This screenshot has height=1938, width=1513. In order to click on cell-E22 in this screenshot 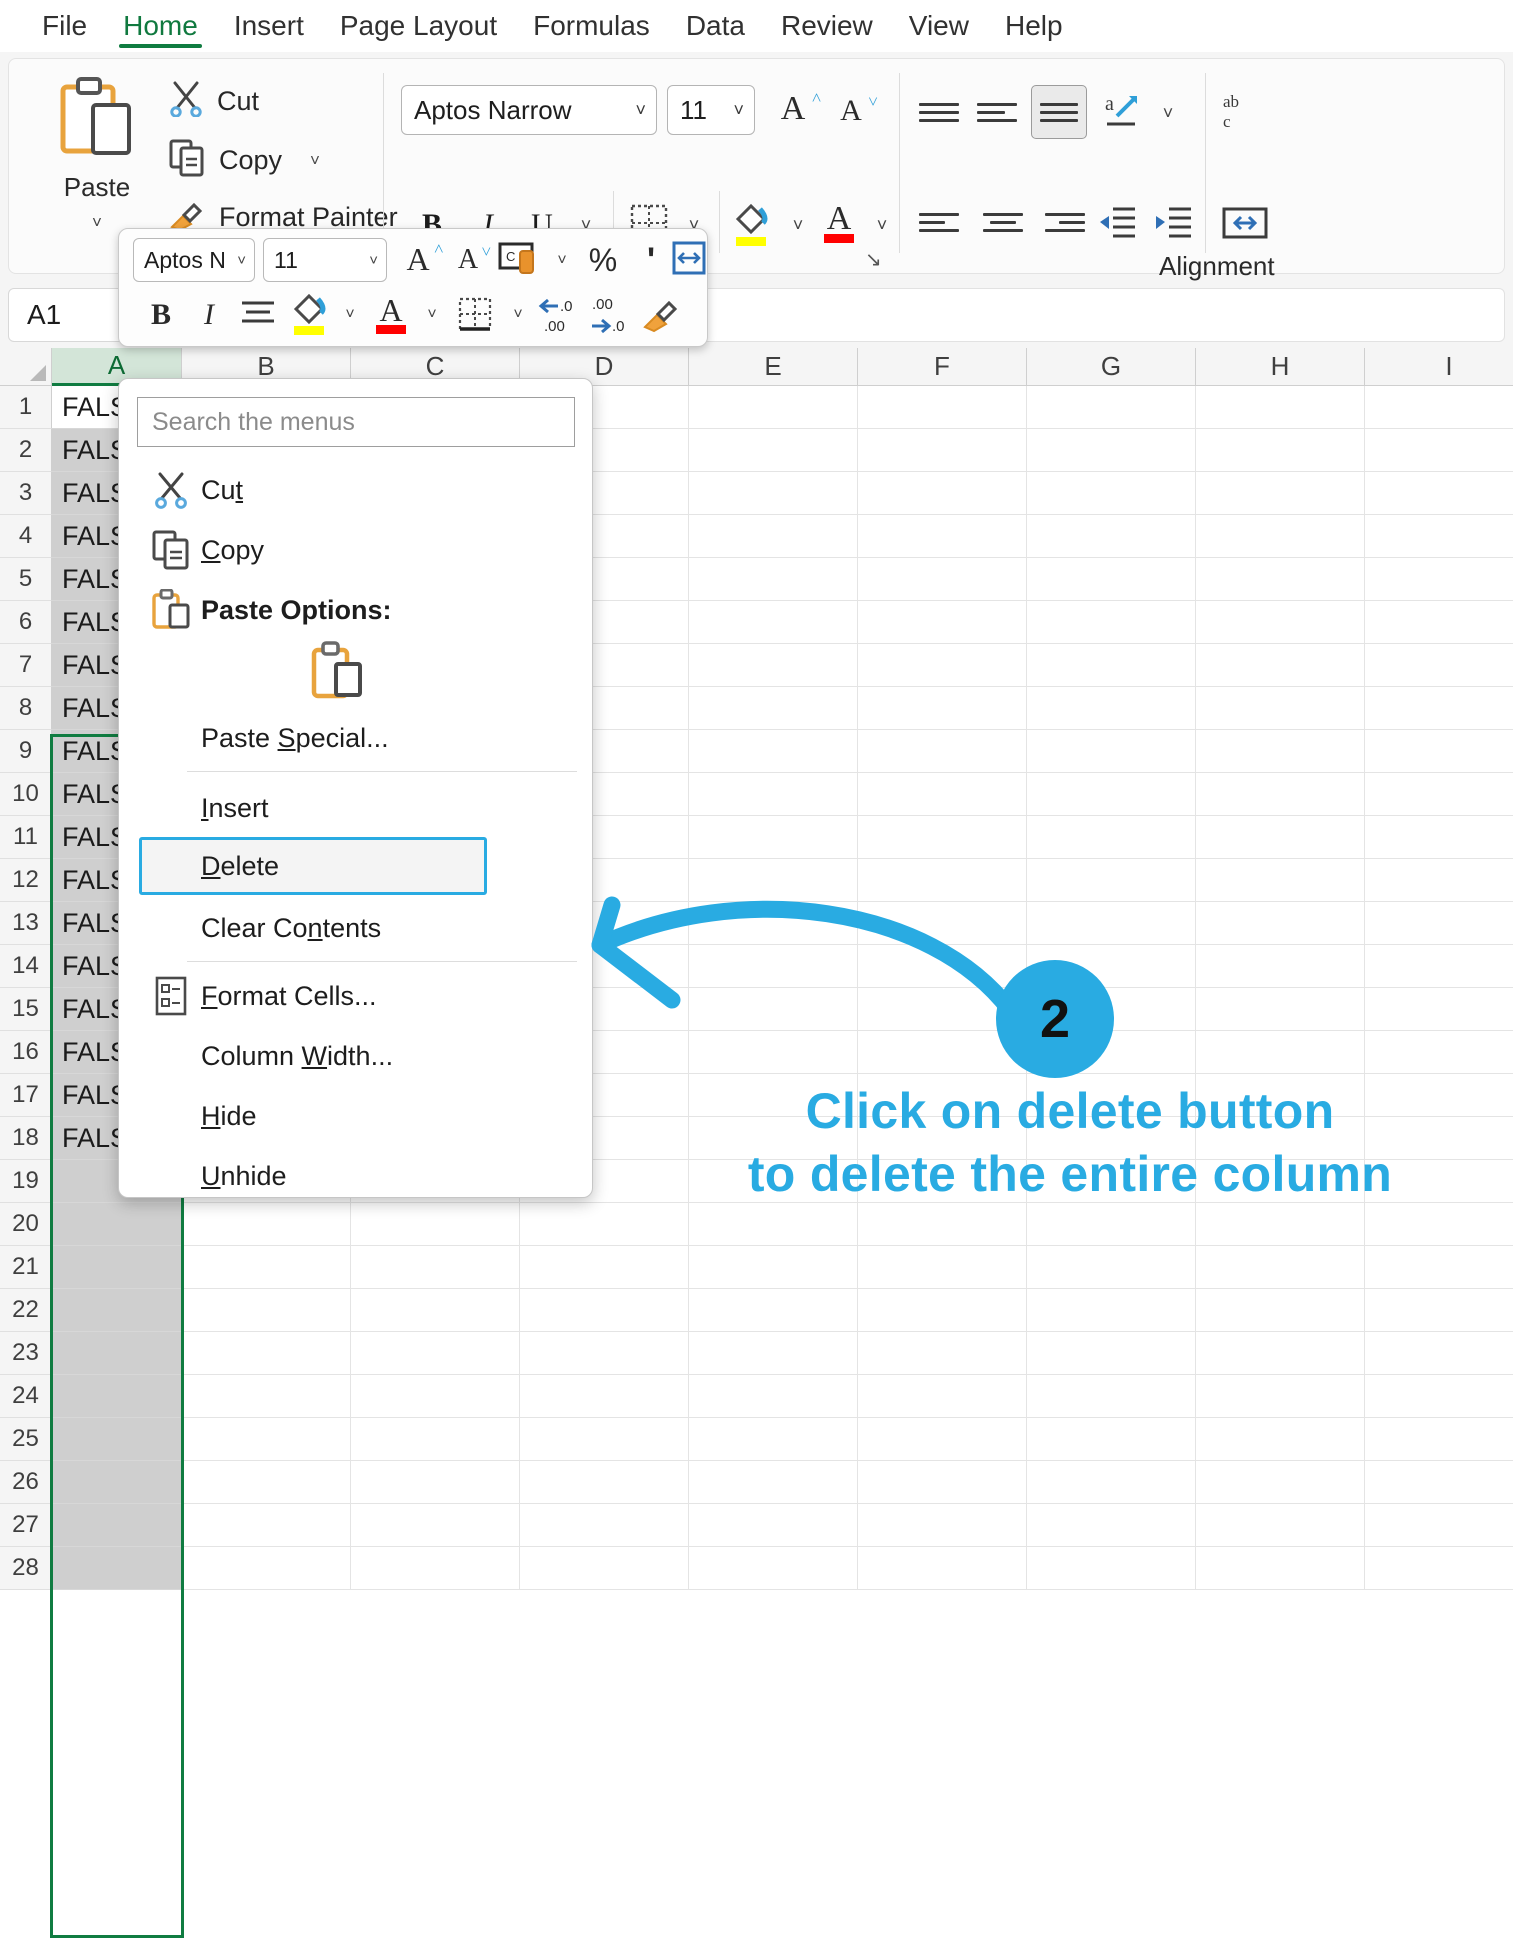, I will do `click(773, 1310)`.